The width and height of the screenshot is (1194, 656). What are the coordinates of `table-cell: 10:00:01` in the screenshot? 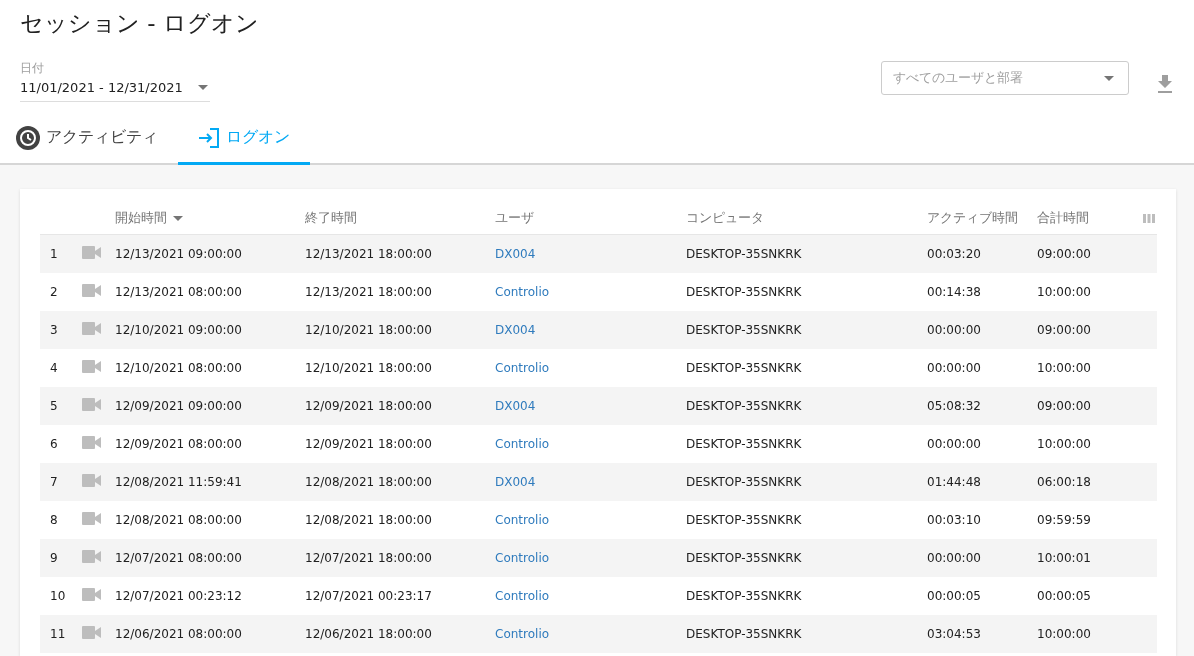 It's located at (1064, 558).